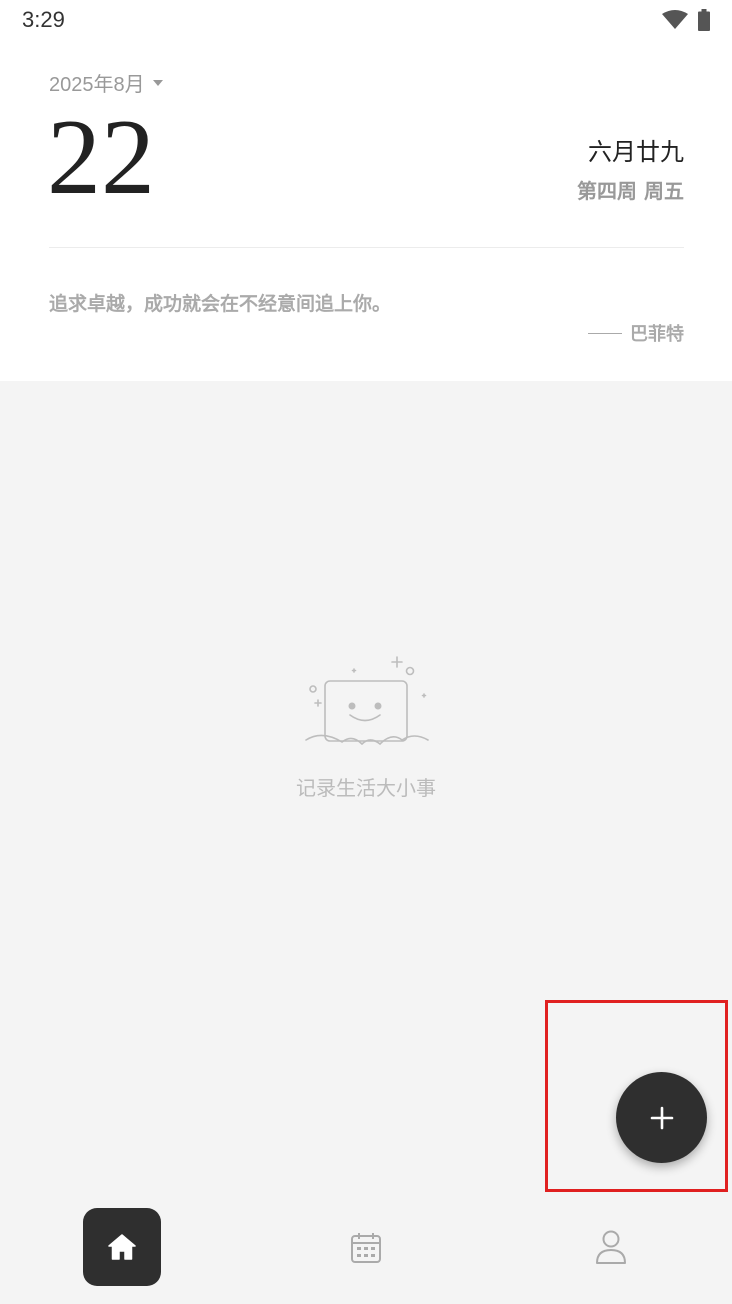  I want to click on plus-icon, so click(661, 1117).